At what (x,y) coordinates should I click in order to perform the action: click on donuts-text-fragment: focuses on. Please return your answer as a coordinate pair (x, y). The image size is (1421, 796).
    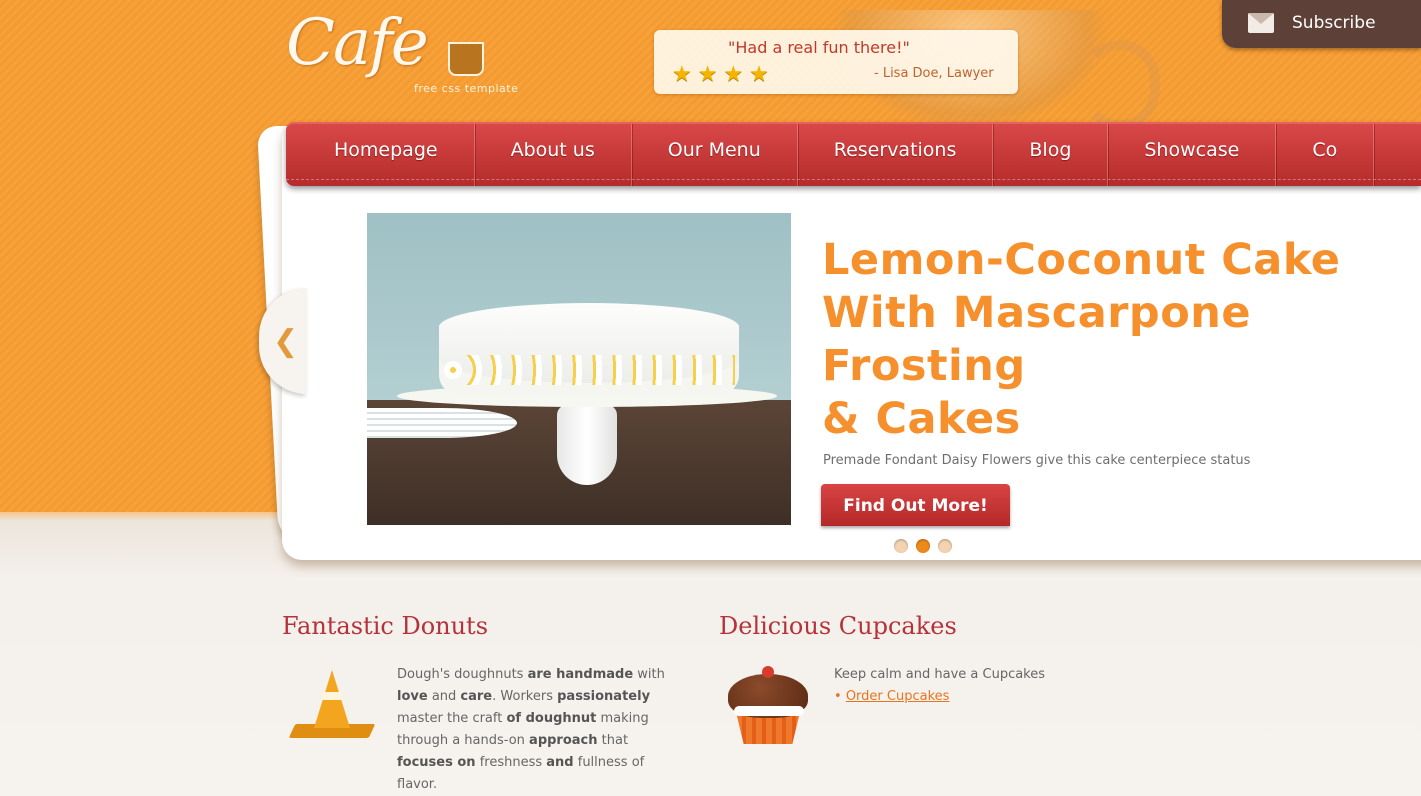
    Looking at the image, I should click on (436, 762).